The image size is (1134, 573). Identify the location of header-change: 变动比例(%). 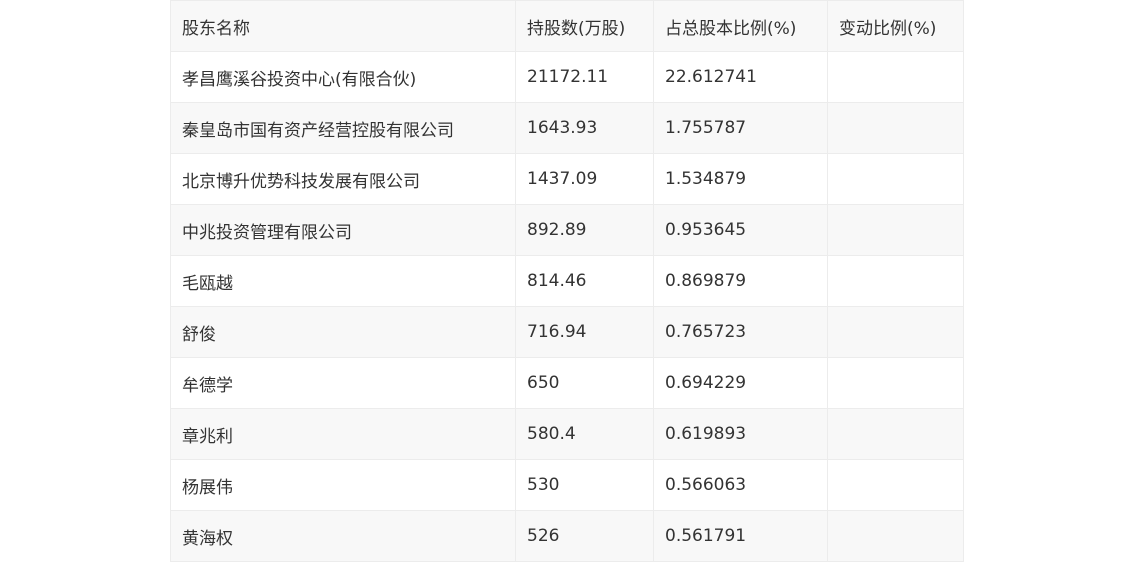
(895, 26).